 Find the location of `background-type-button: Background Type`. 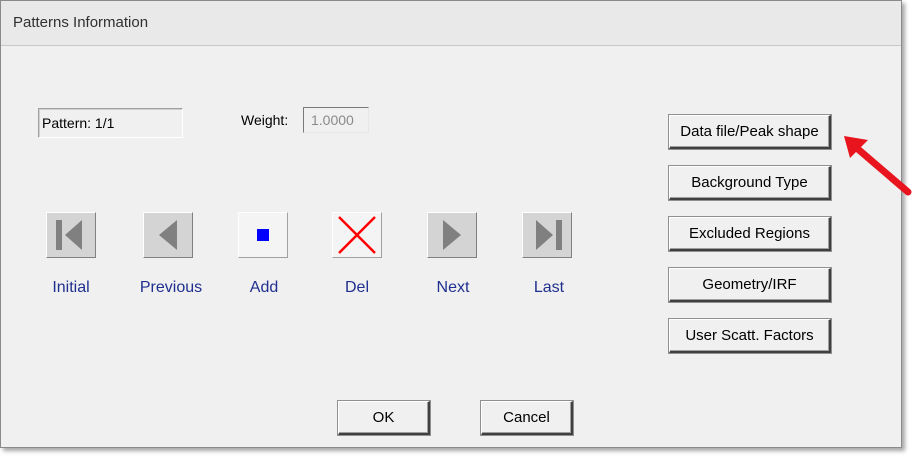

background-type-button: Background Type is located at coordinates (750, 183).